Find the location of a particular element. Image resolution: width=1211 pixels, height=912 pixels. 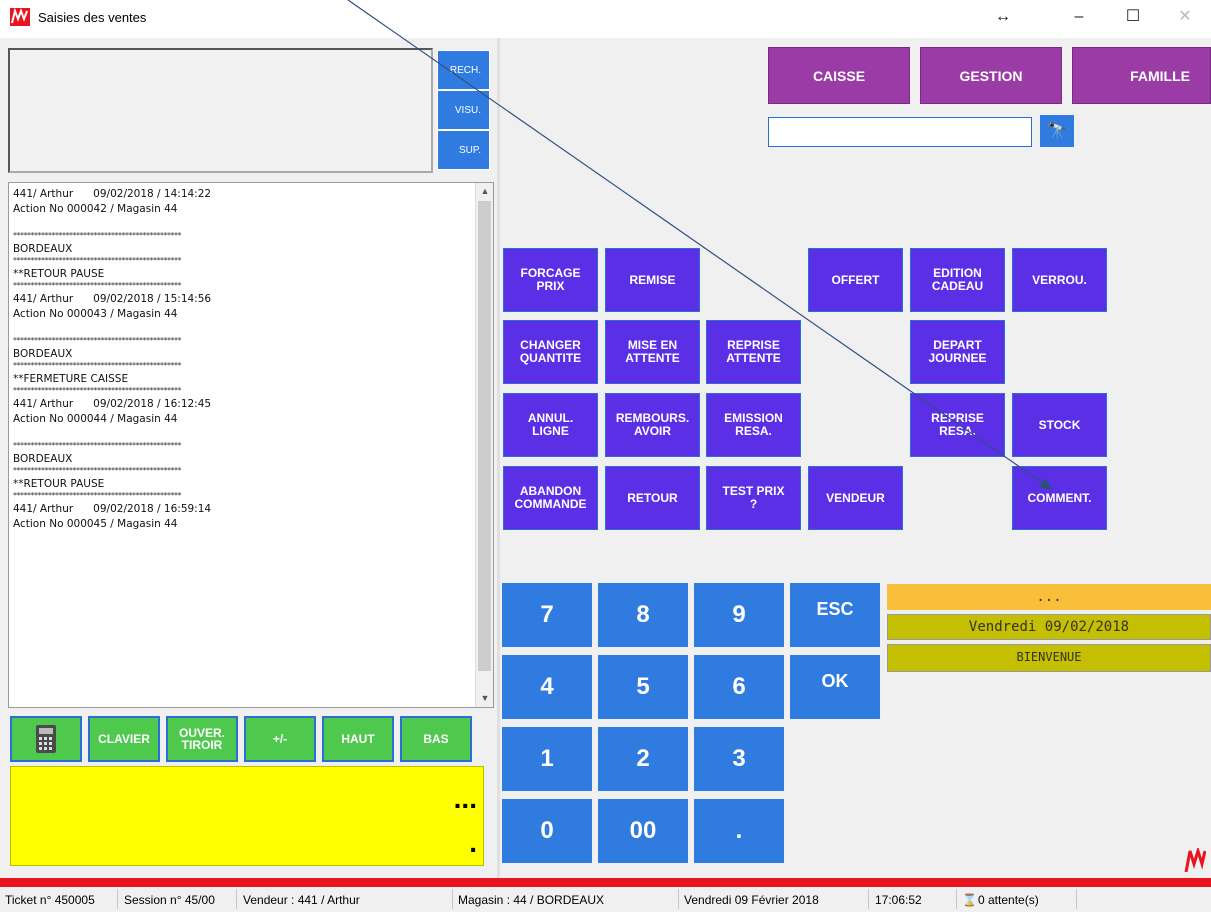

key-7: 7 is located at coordinates (547, 615).